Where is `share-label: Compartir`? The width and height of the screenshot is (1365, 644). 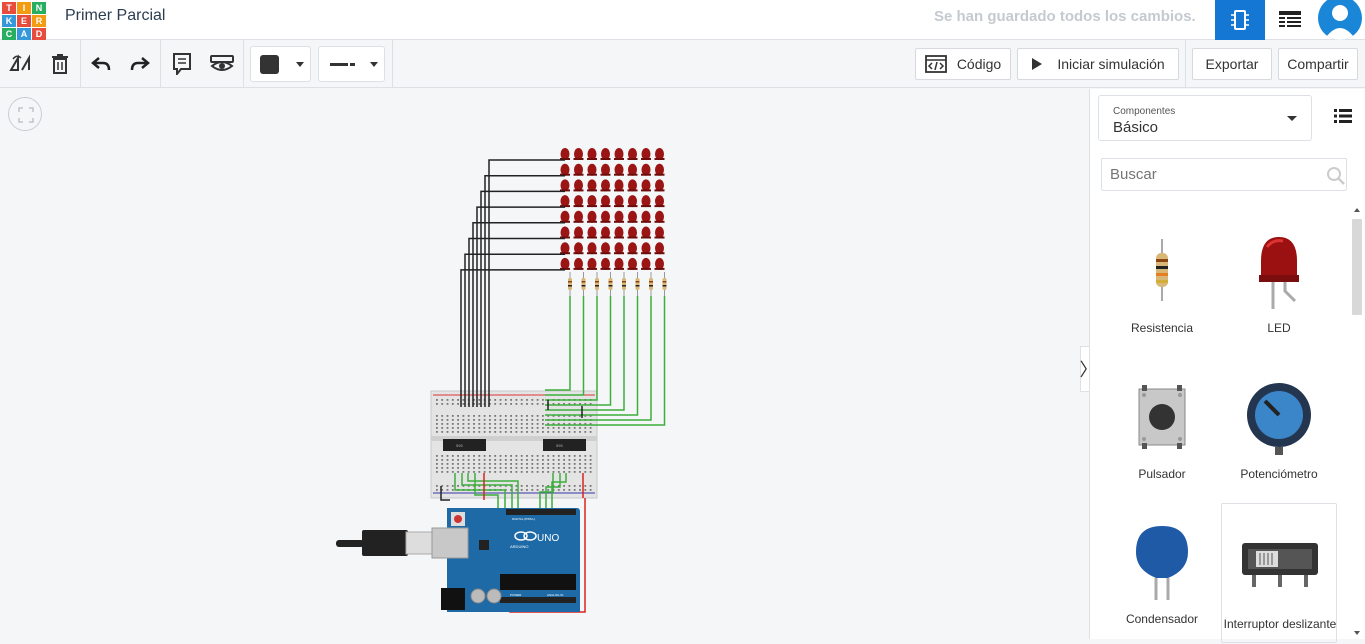 share-label: Compartir is located at coordinates (1318, 64).